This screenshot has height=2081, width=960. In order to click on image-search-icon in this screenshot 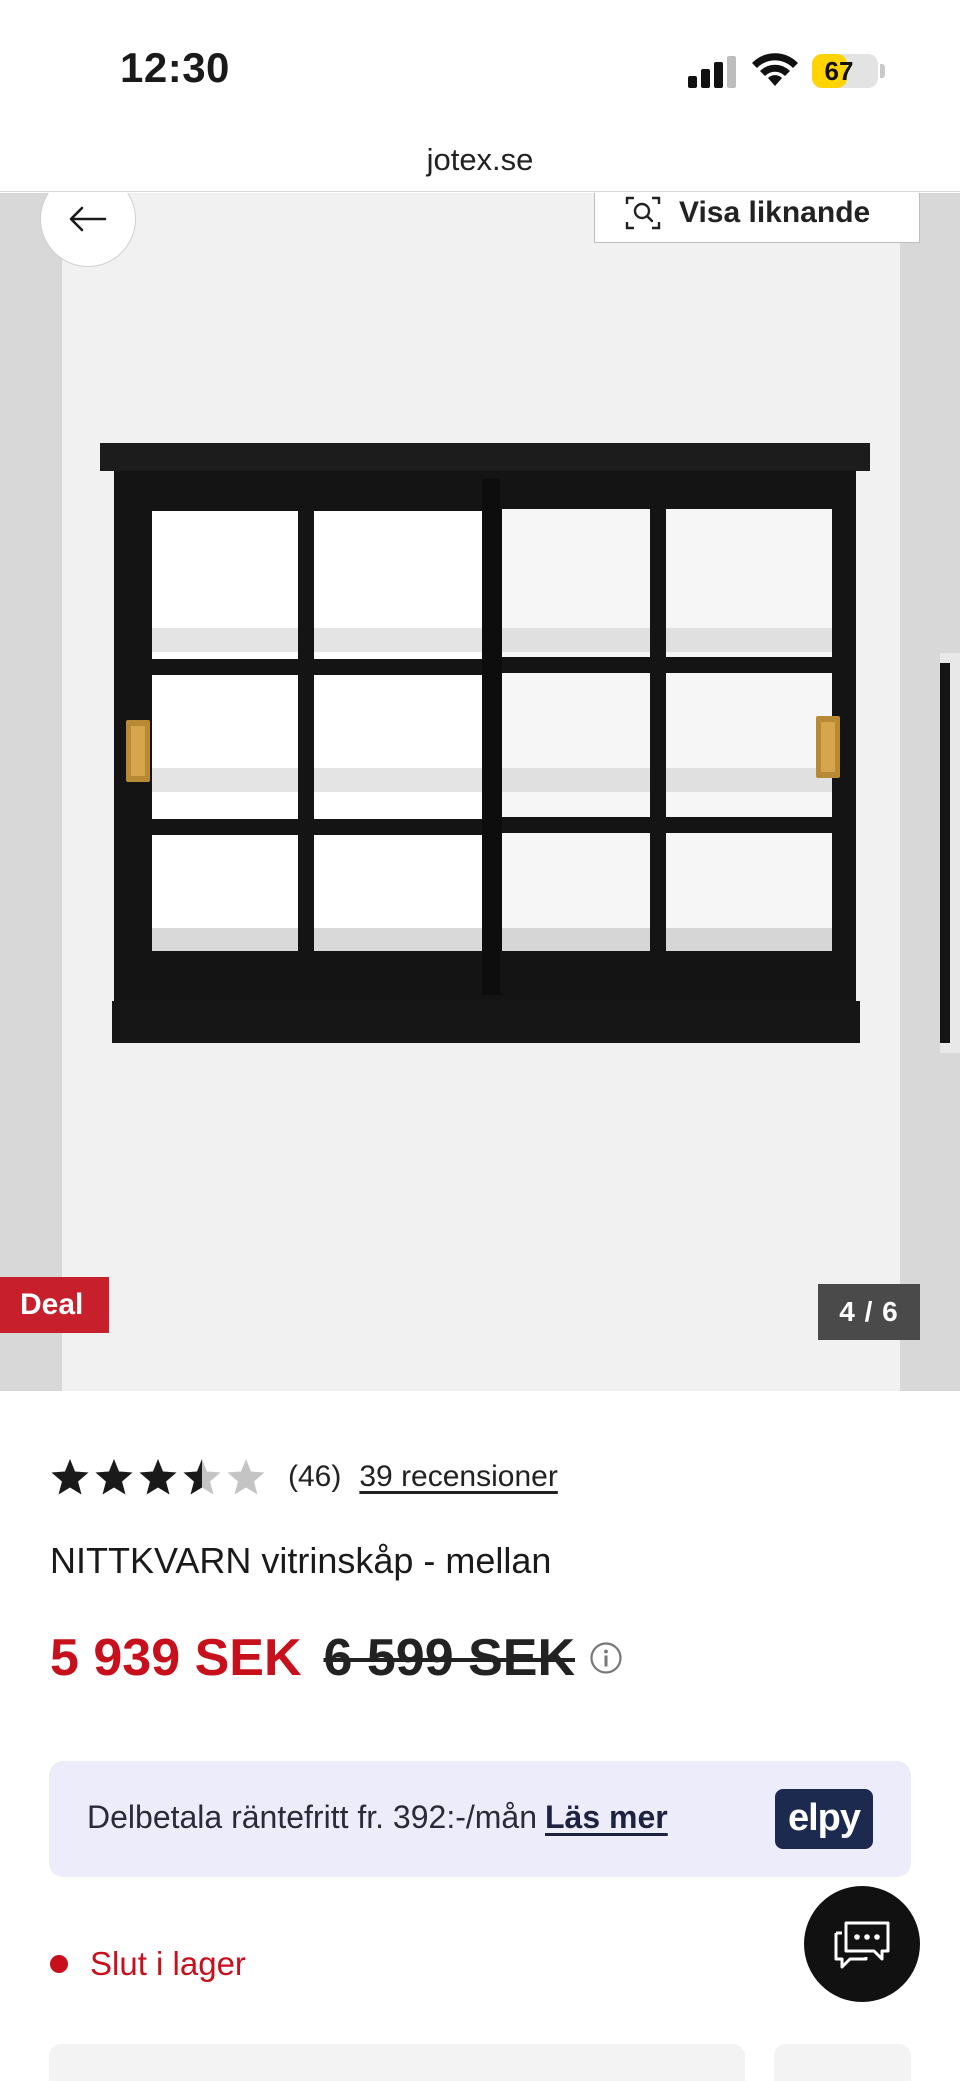, I will do `click(643, 213)`.